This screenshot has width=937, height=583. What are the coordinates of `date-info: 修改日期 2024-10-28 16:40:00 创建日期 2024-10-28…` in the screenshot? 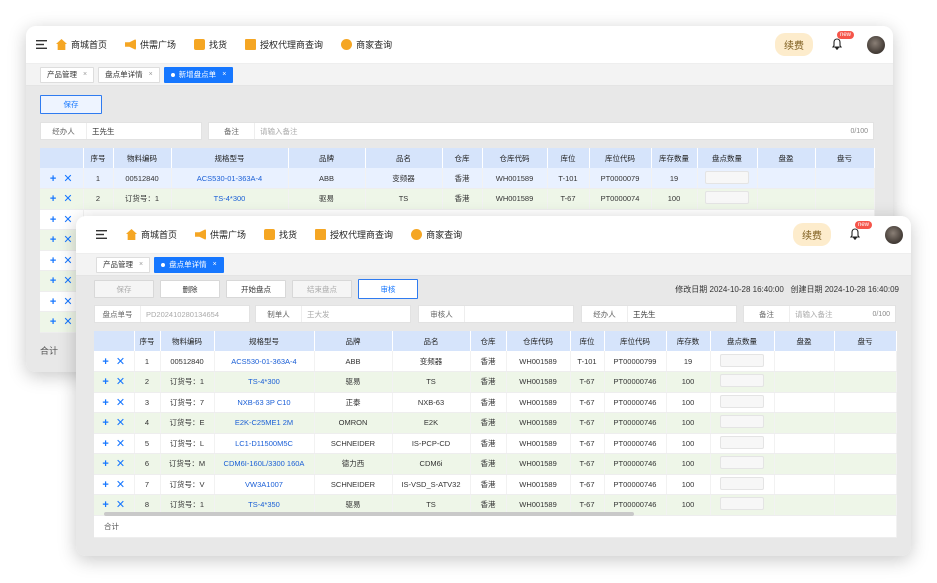 It's located at (787, 289).